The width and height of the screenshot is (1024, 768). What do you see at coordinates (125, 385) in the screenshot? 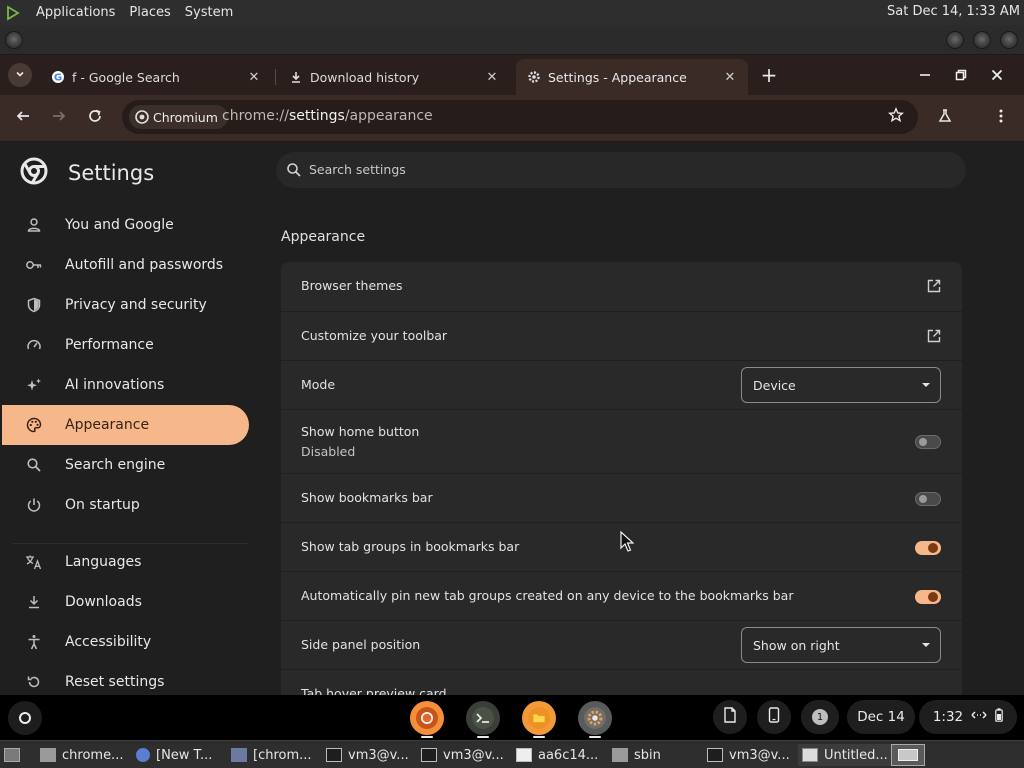
I see `sidebar-item-ai-innovations: AI innovations` at bounding box center [125, 385].